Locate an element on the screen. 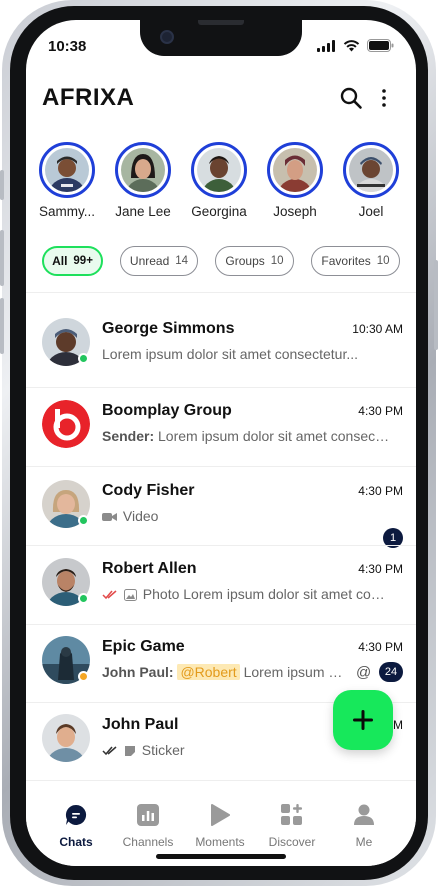 Image resolution: width=438 pixels, height=886 pixels. sticker-icon is located at coordinates (129, 751).